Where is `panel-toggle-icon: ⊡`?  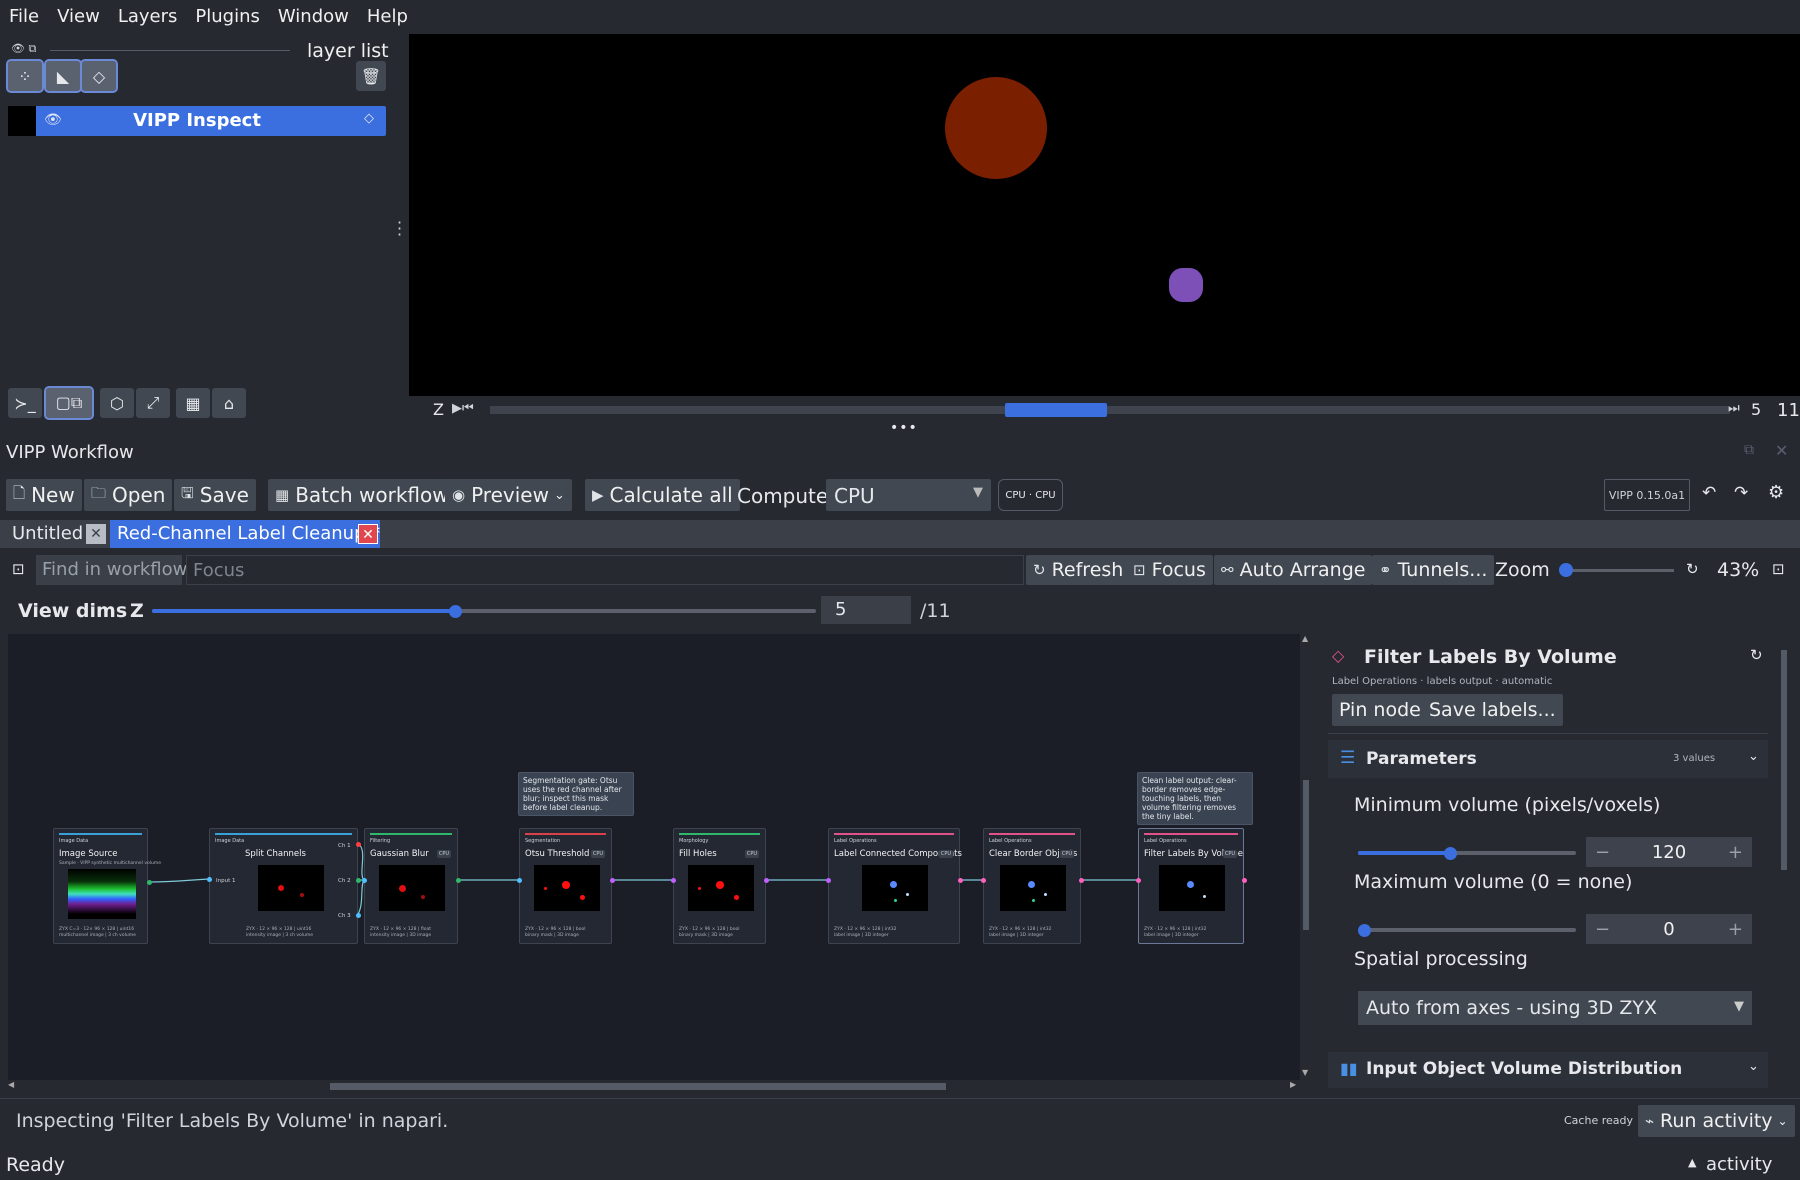
panel-toggle-icon: ⊡ is located at coordinates (1778, 569).